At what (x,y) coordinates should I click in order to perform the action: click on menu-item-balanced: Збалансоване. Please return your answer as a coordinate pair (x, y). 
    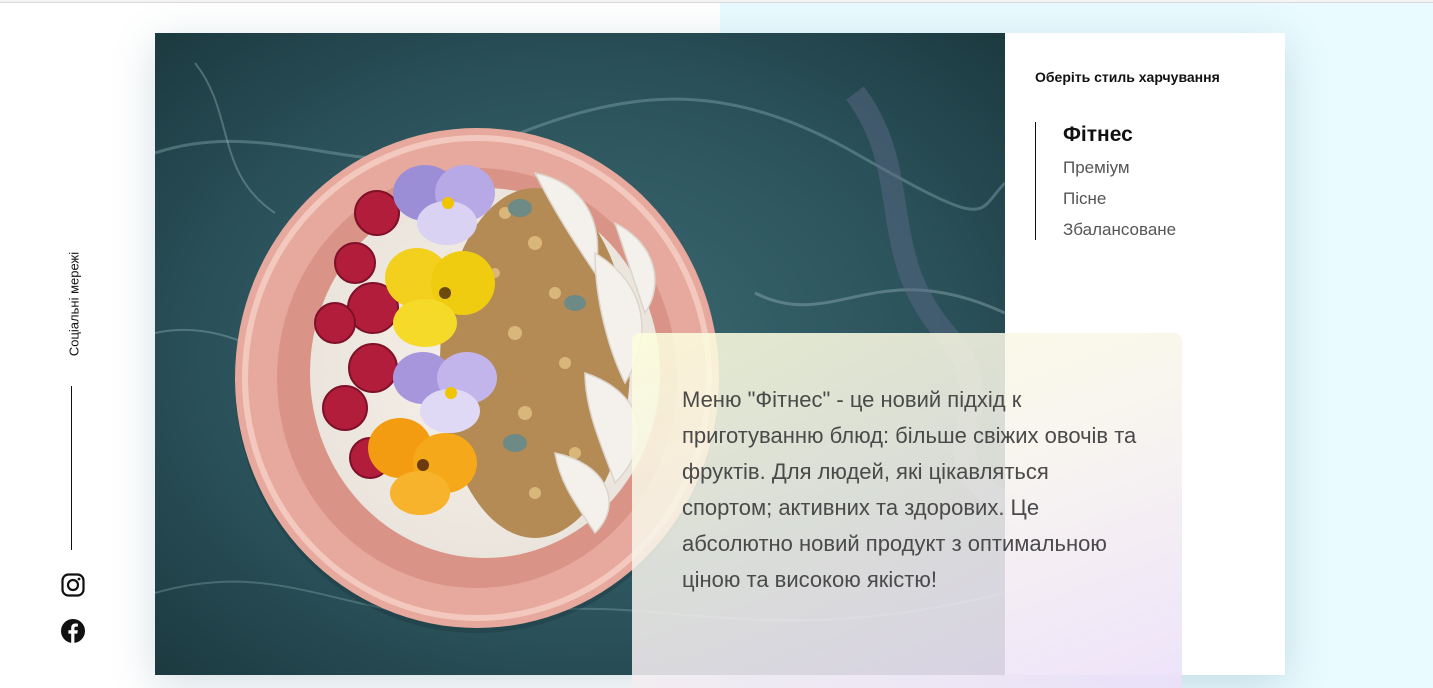
    Looking at the image, I should click on (1145, 229).